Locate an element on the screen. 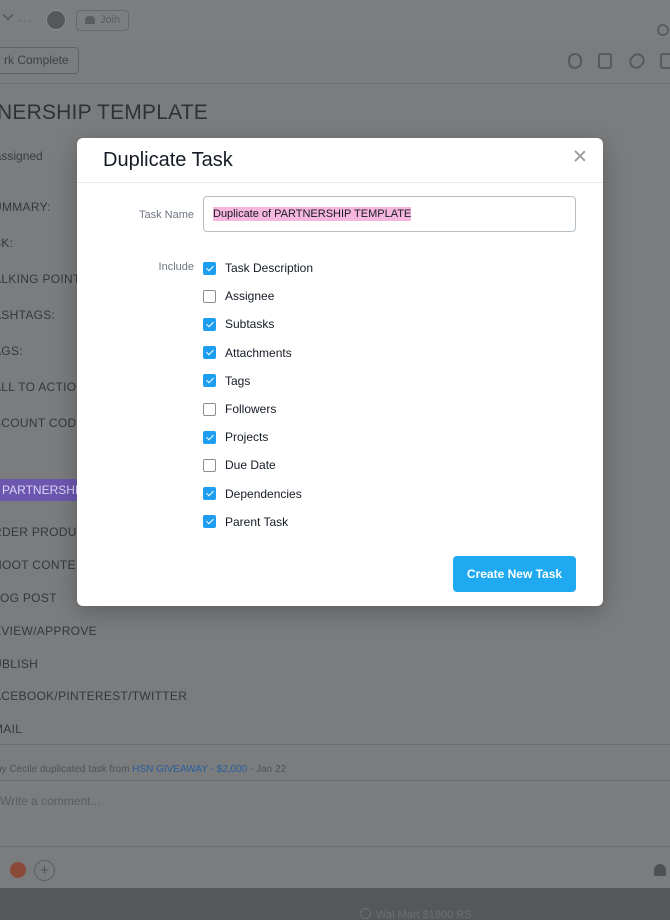  option-label: Followers is located at coordinates (251, 409).